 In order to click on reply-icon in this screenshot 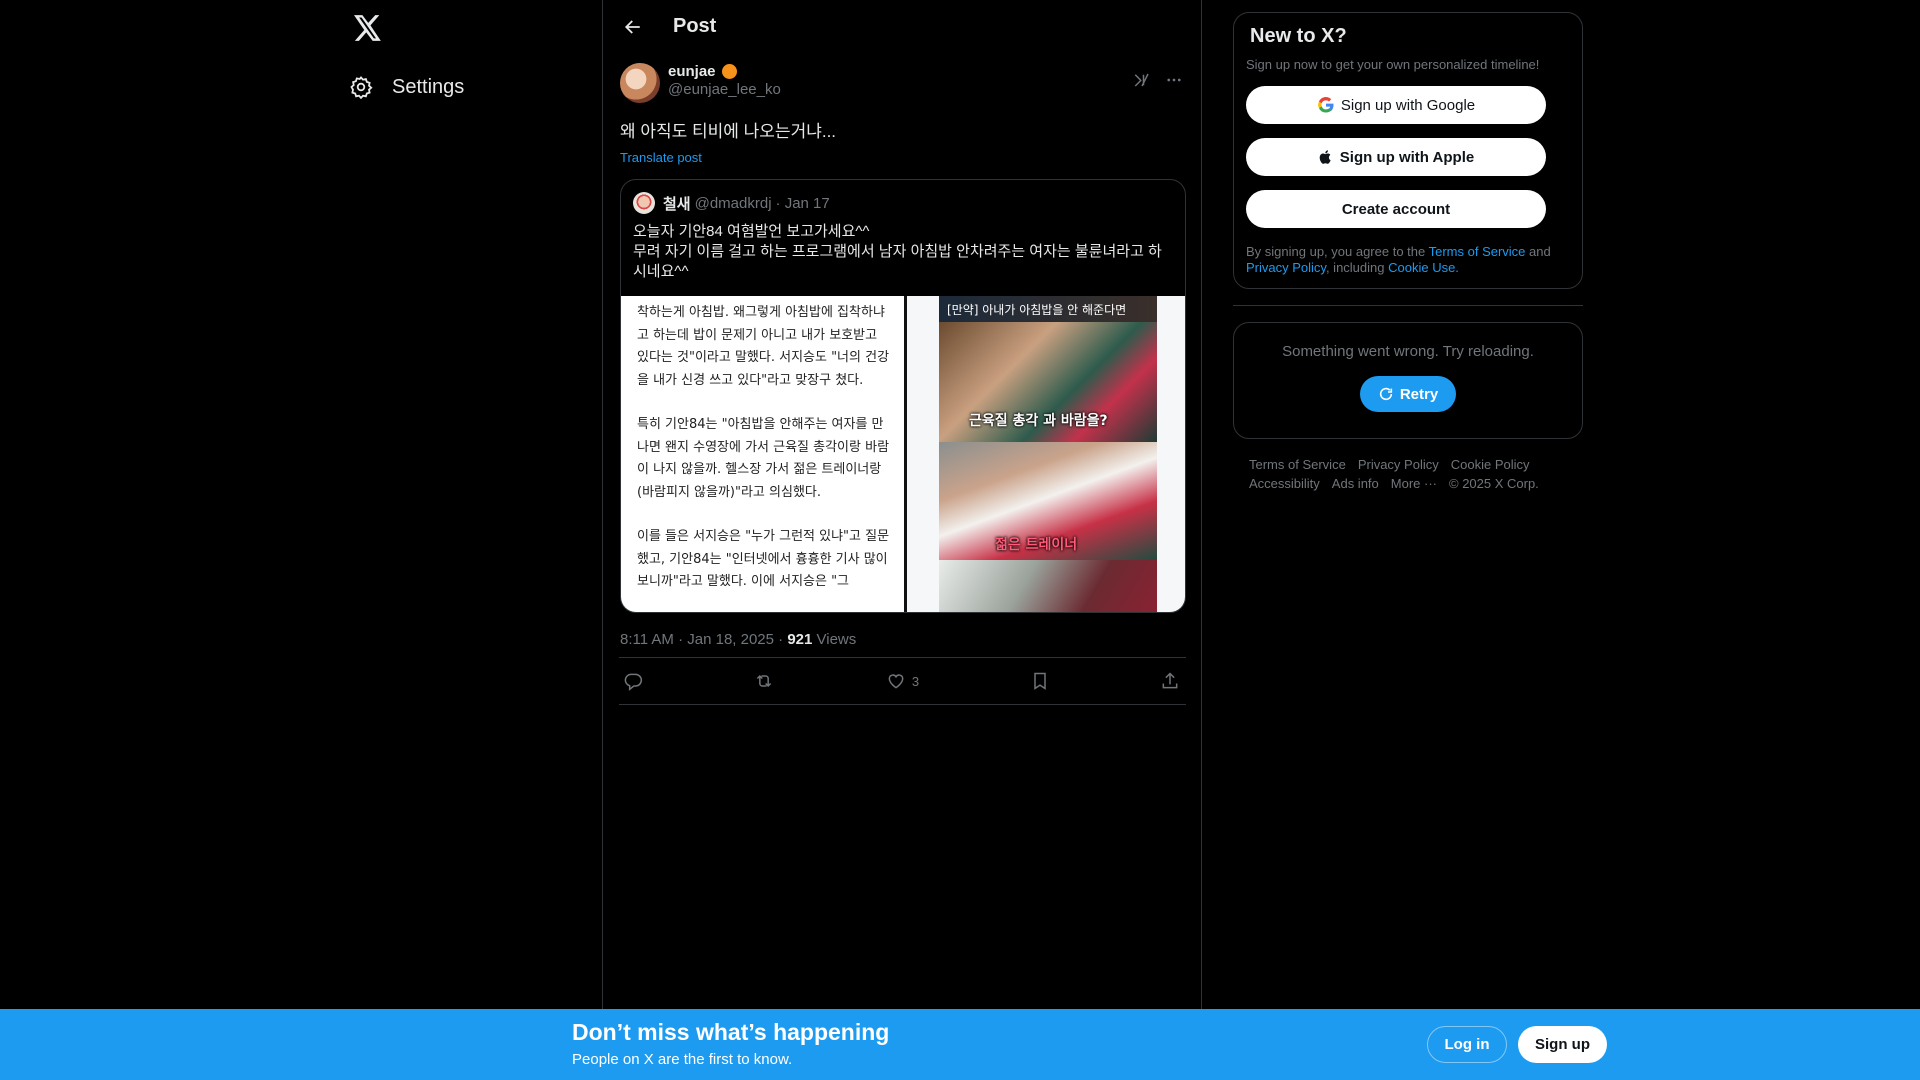, I will do `click(633, 682)`.